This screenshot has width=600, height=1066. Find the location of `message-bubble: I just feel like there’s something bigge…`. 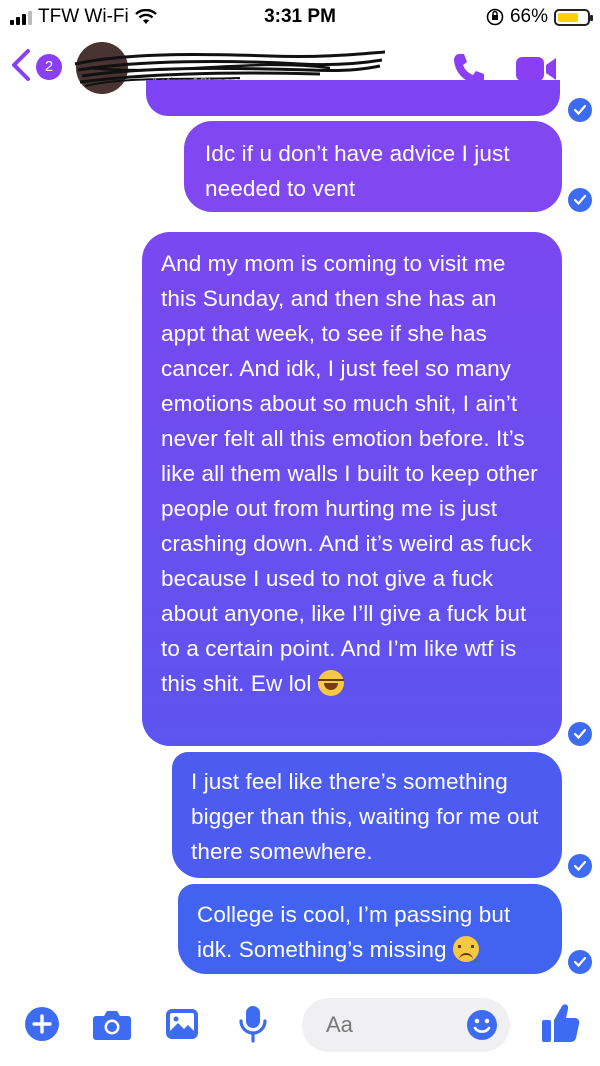

message-bubble: I just feel like there’s something bigge… is located at coordinates (367, 815).